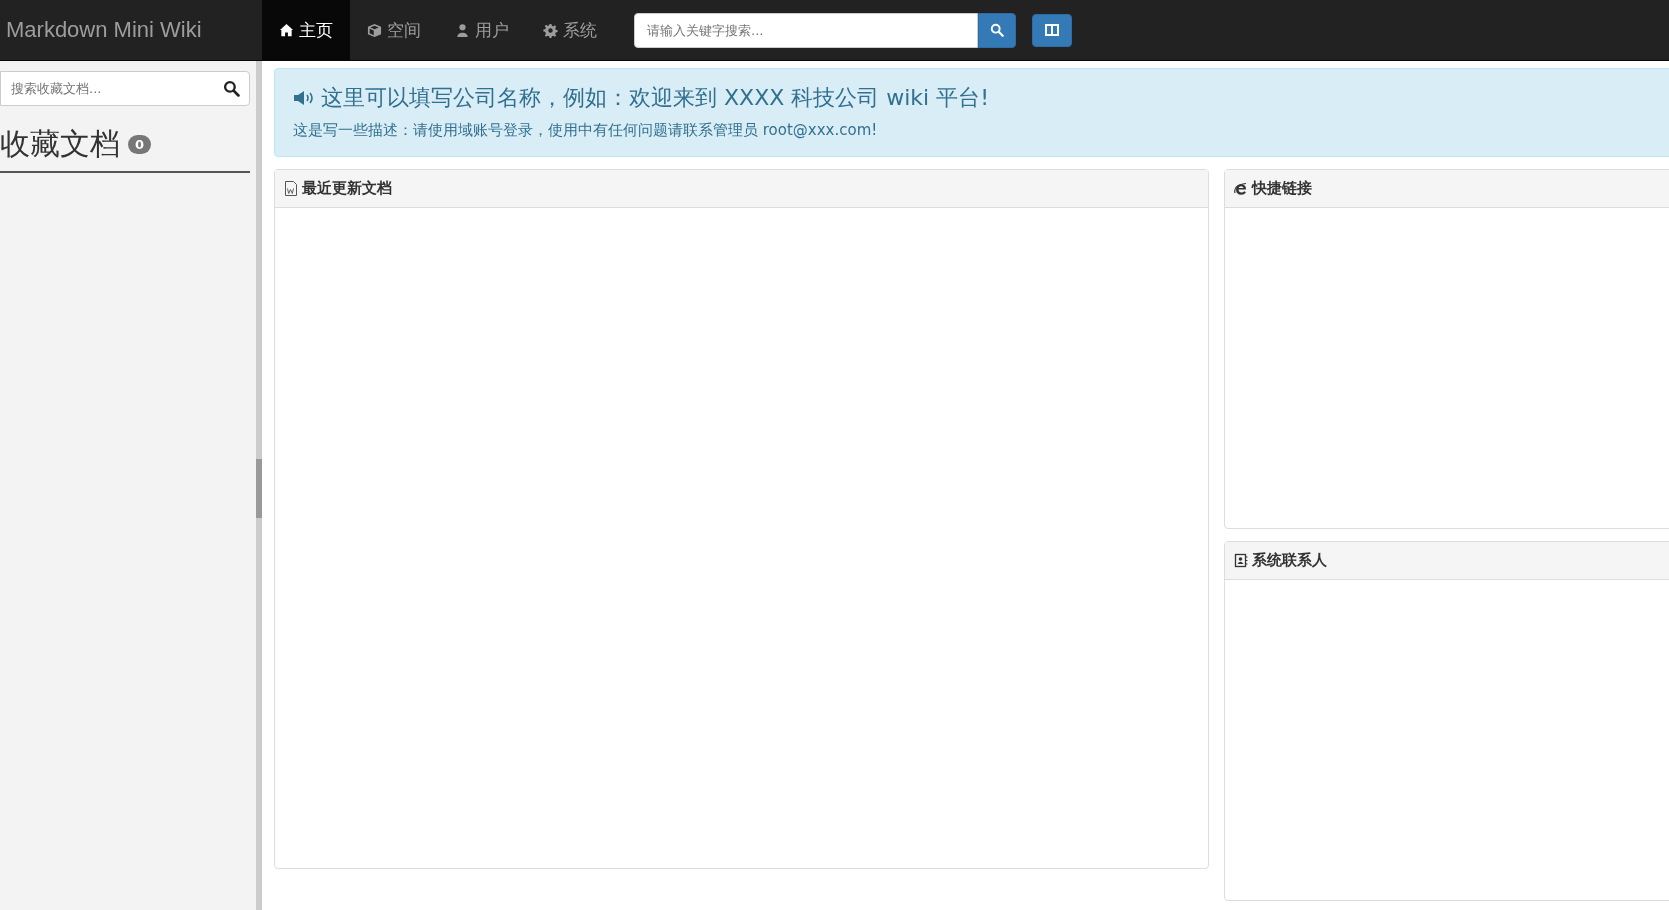 The width and height of the screenshot is (1669, 910). Describe the element at coordinates (306, 30) in the screenshot. I see `nav-tab: 主页` at that location.